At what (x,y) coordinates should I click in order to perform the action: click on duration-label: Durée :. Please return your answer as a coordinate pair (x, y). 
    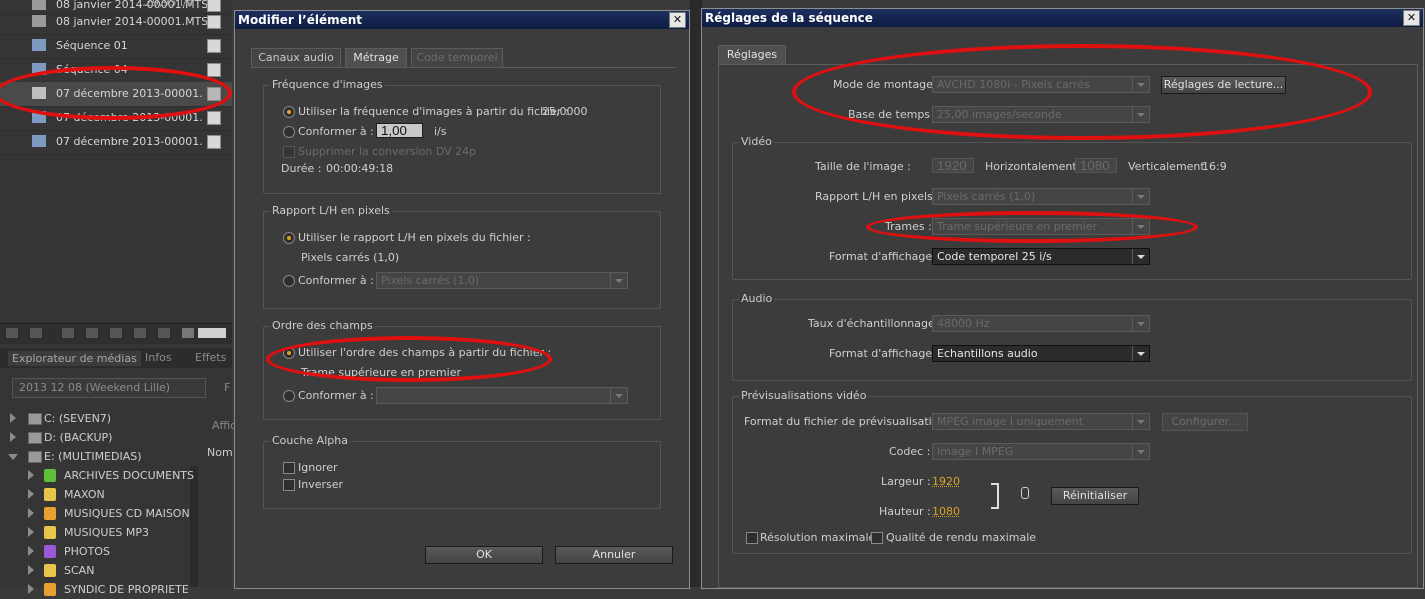
    Looking at the image, I should click on (301, 168).